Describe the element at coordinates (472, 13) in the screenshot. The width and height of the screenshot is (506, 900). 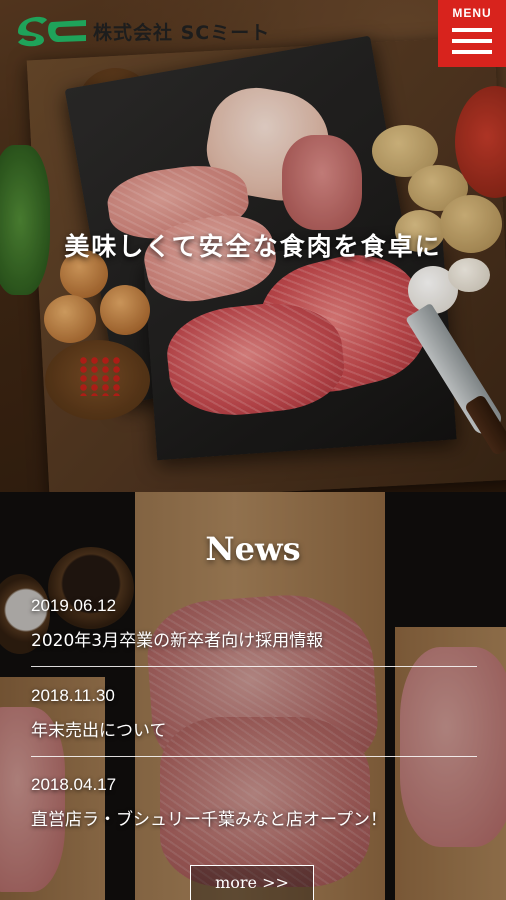
I see `menu-label: MENU` at that location.